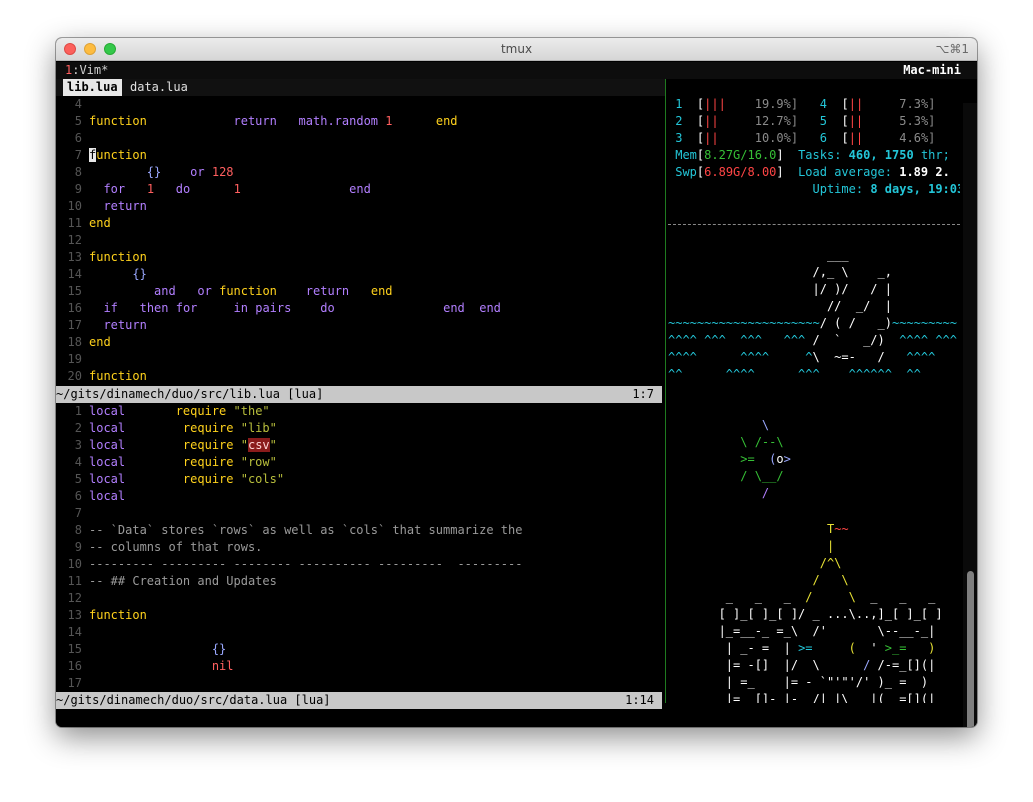  What do you see at coordinates (970, 649) in the screenshot?
I see `scrollbar-thumb` at bounding box center [970, 649].